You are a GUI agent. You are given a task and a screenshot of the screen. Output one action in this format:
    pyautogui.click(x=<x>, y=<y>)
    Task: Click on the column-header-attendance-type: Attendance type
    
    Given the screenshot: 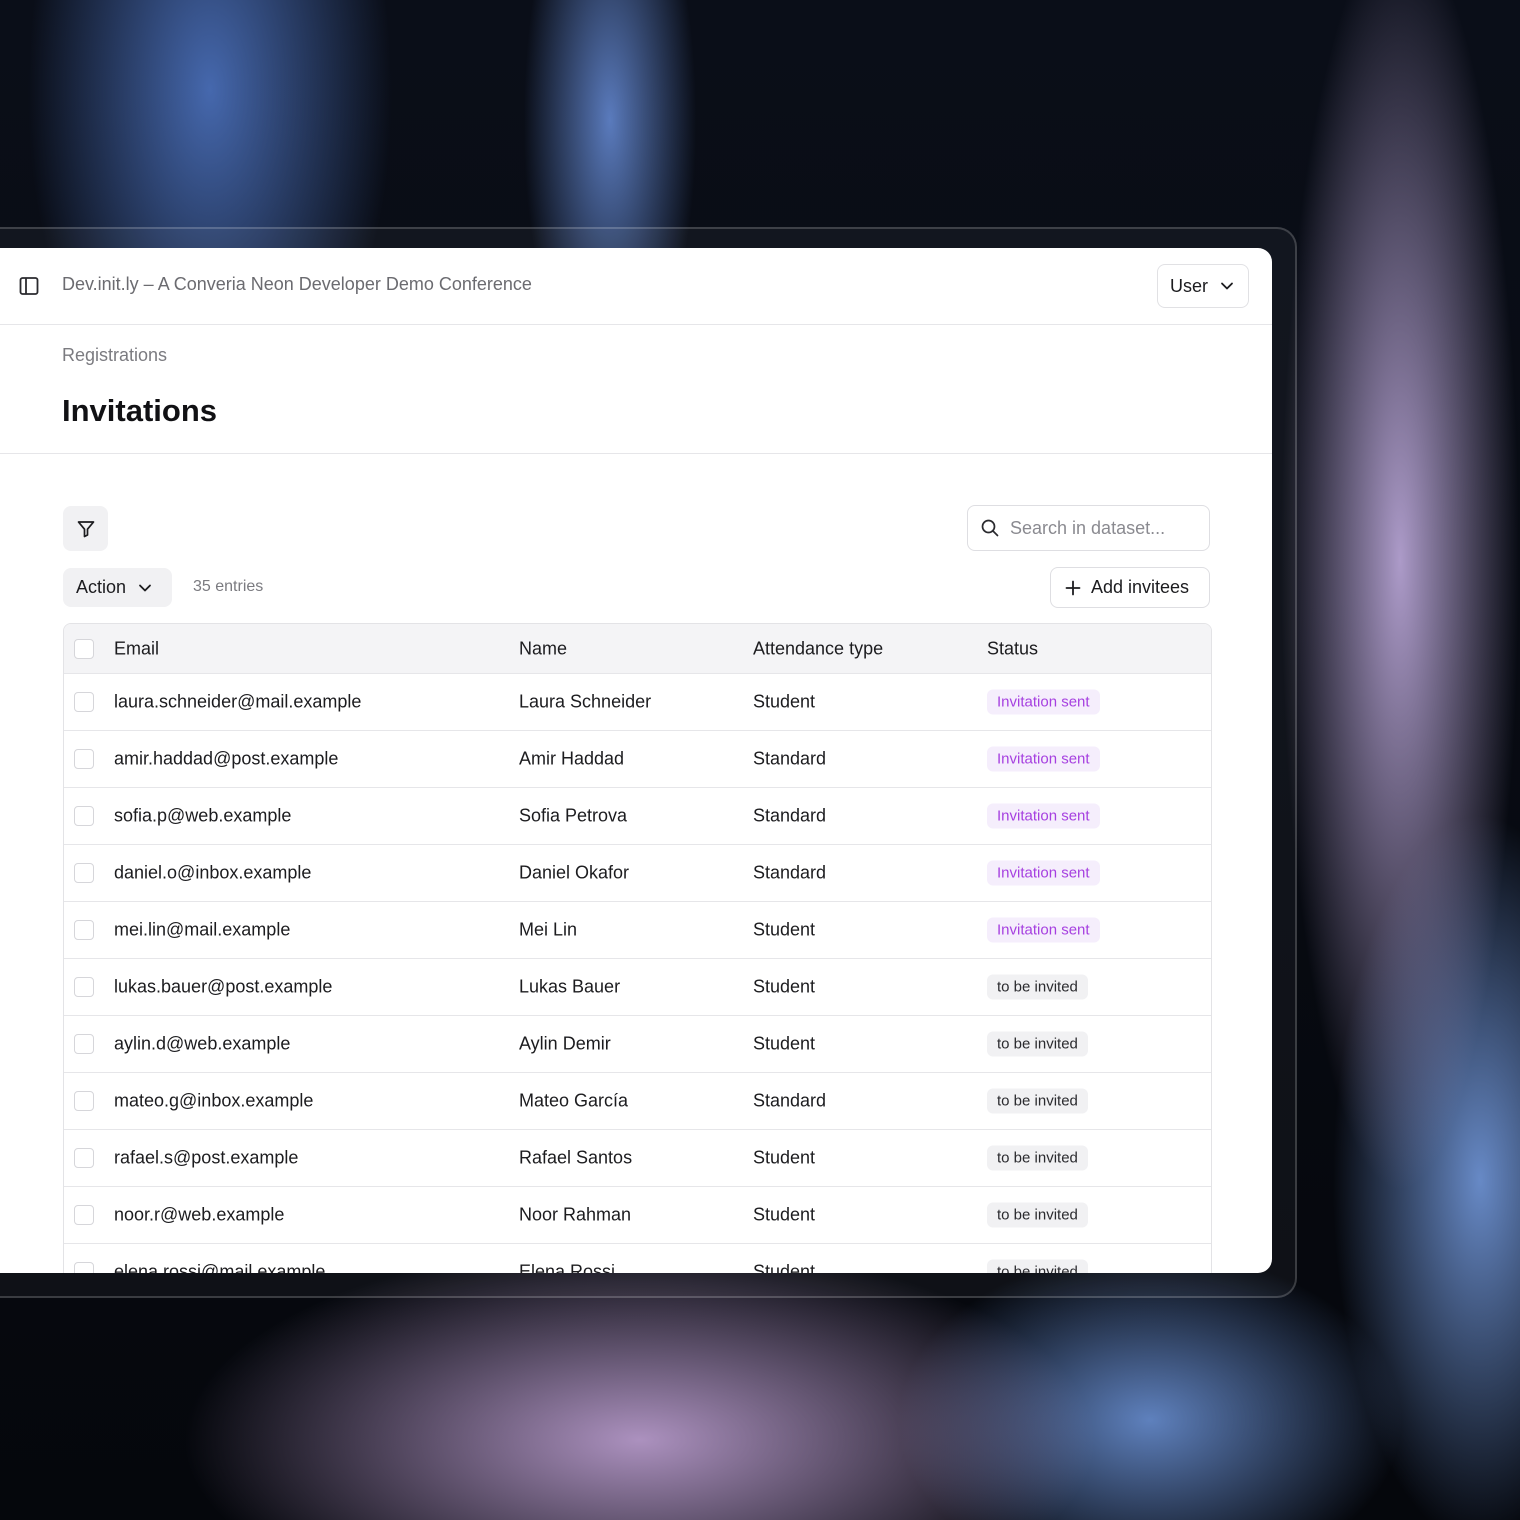 What is the action you would take?
    pyautogui.click(x=818, y=648)
    